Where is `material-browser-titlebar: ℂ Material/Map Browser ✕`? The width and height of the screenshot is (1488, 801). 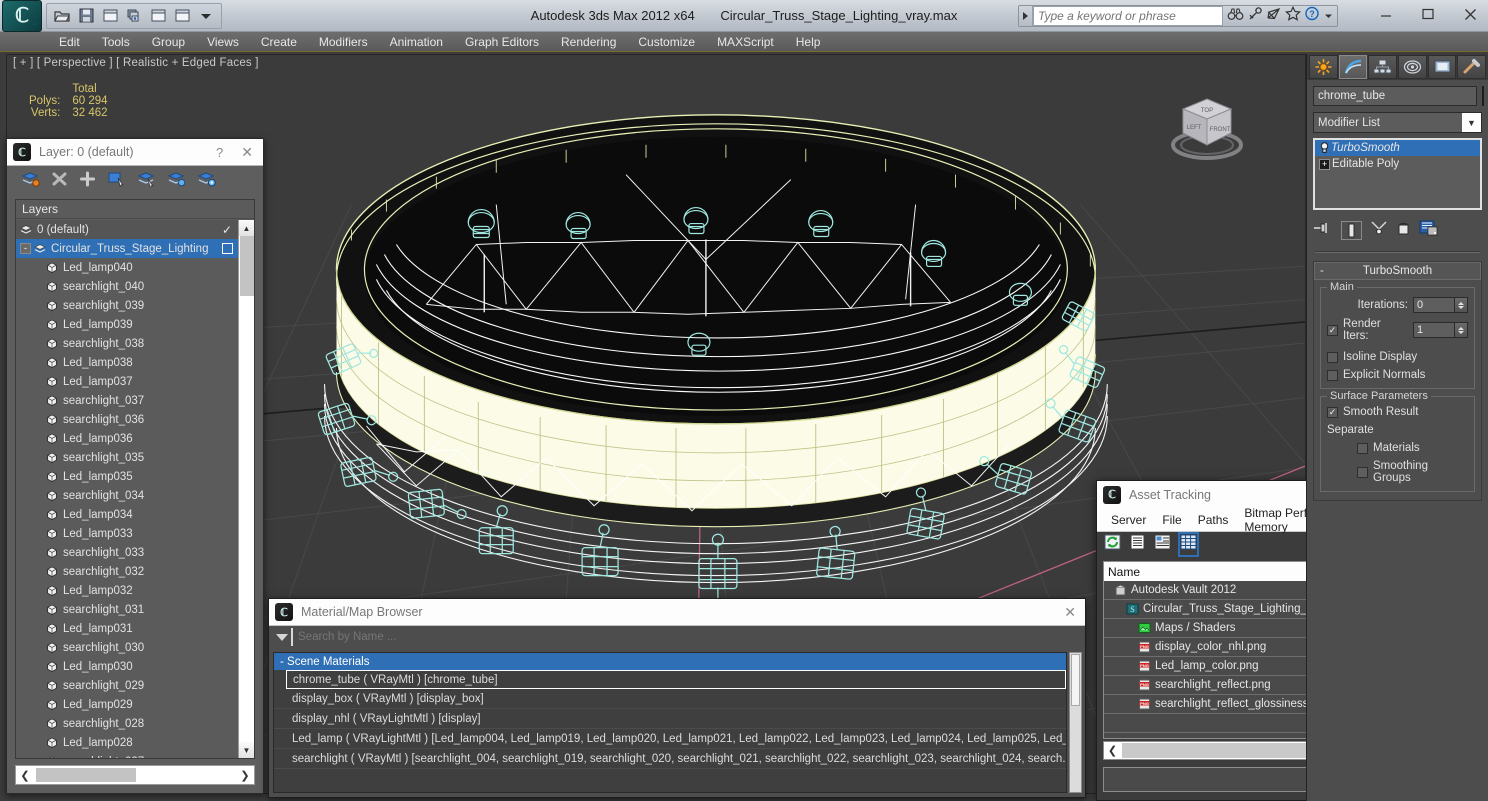 material-browser-titlebar: ℂ Material/Map Browser ✕ is located at coordinates (677, 612).